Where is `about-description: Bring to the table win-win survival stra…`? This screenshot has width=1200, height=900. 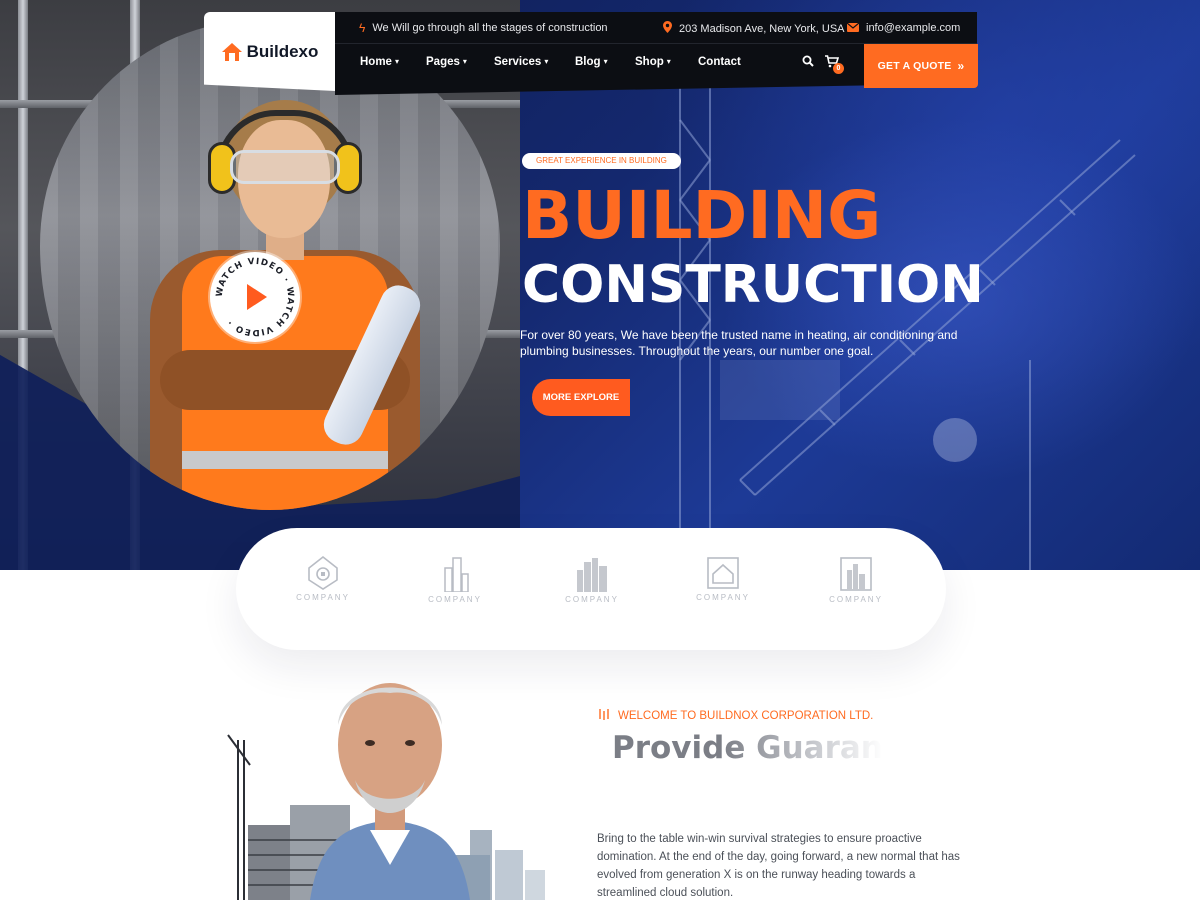 about-description: Bring to the table win-win survival stra… is located at coordinates (778, 866).